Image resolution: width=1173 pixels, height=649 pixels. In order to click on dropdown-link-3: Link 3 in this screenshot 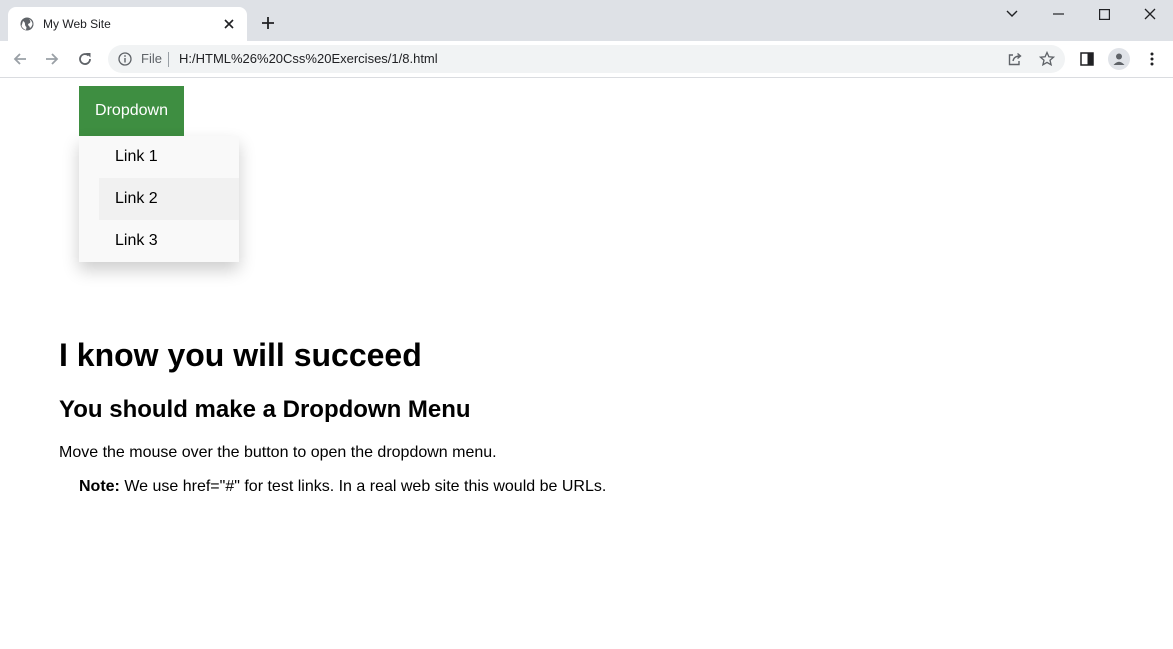, I will do `click(169, 241)`.